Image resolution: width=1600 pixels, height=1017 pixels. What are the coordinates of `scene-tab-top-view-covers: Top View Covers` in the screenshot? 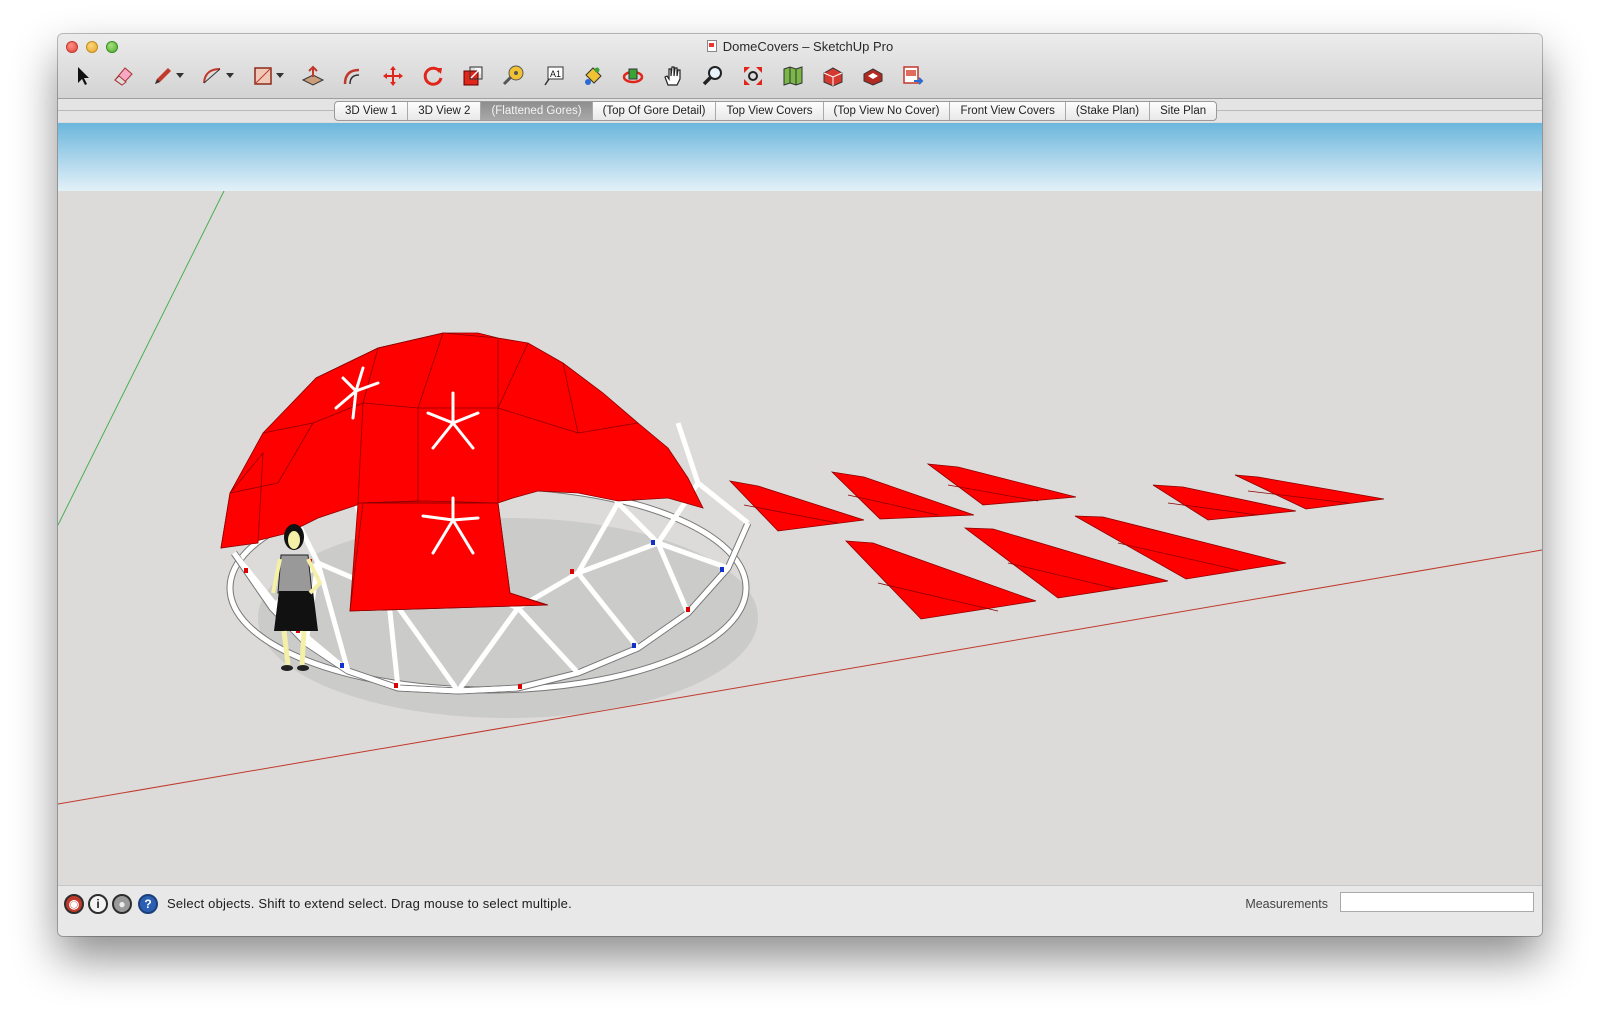 It's located at (770, 111).